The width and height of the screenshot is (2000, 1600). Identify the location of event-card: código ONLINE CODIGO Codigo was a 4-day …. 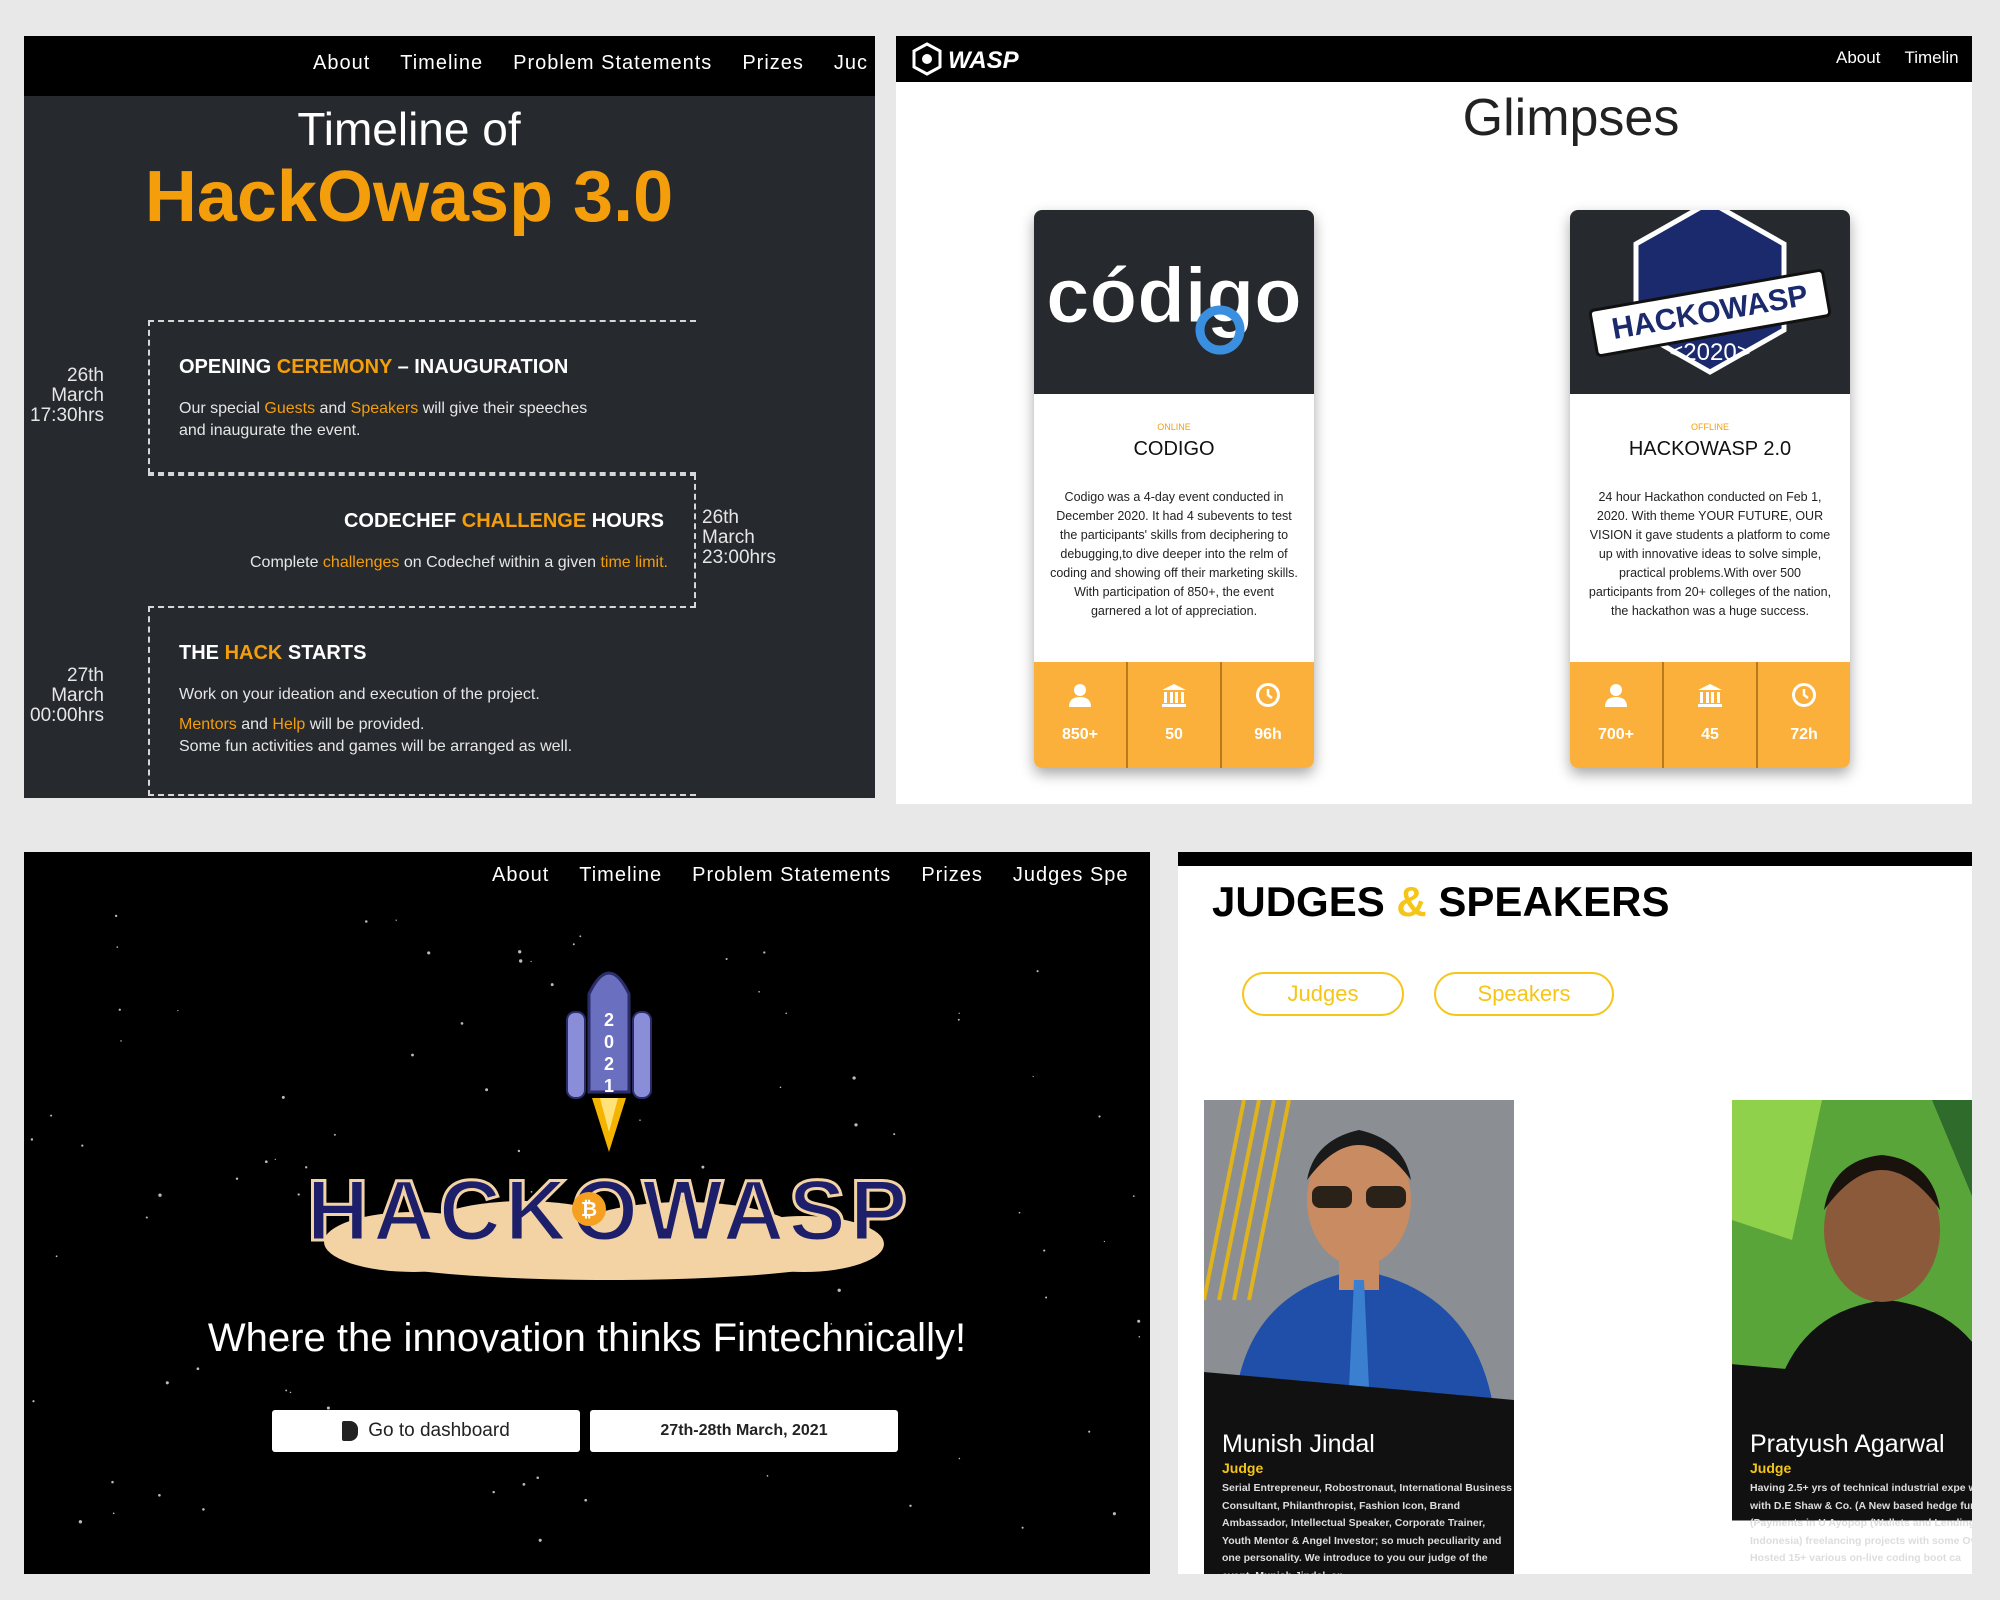
(1174, 489).